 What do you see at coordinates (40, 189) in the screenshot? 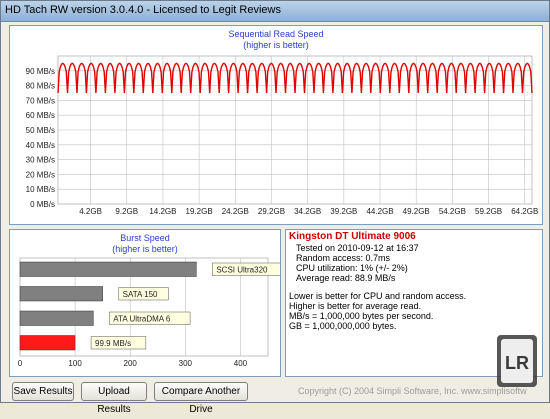
I see `seq-y-tick-label: 10 MB/s` at bounding box center [40, 189].